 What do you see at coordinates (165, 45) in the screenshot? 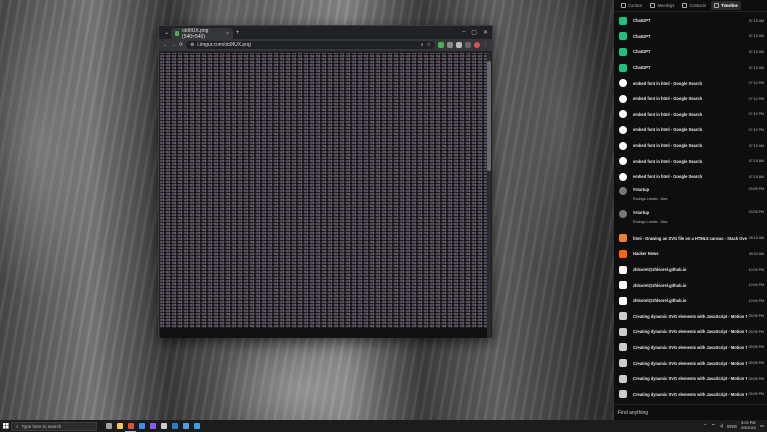
I see `back-button: ←` at bounding box center [165, 45].